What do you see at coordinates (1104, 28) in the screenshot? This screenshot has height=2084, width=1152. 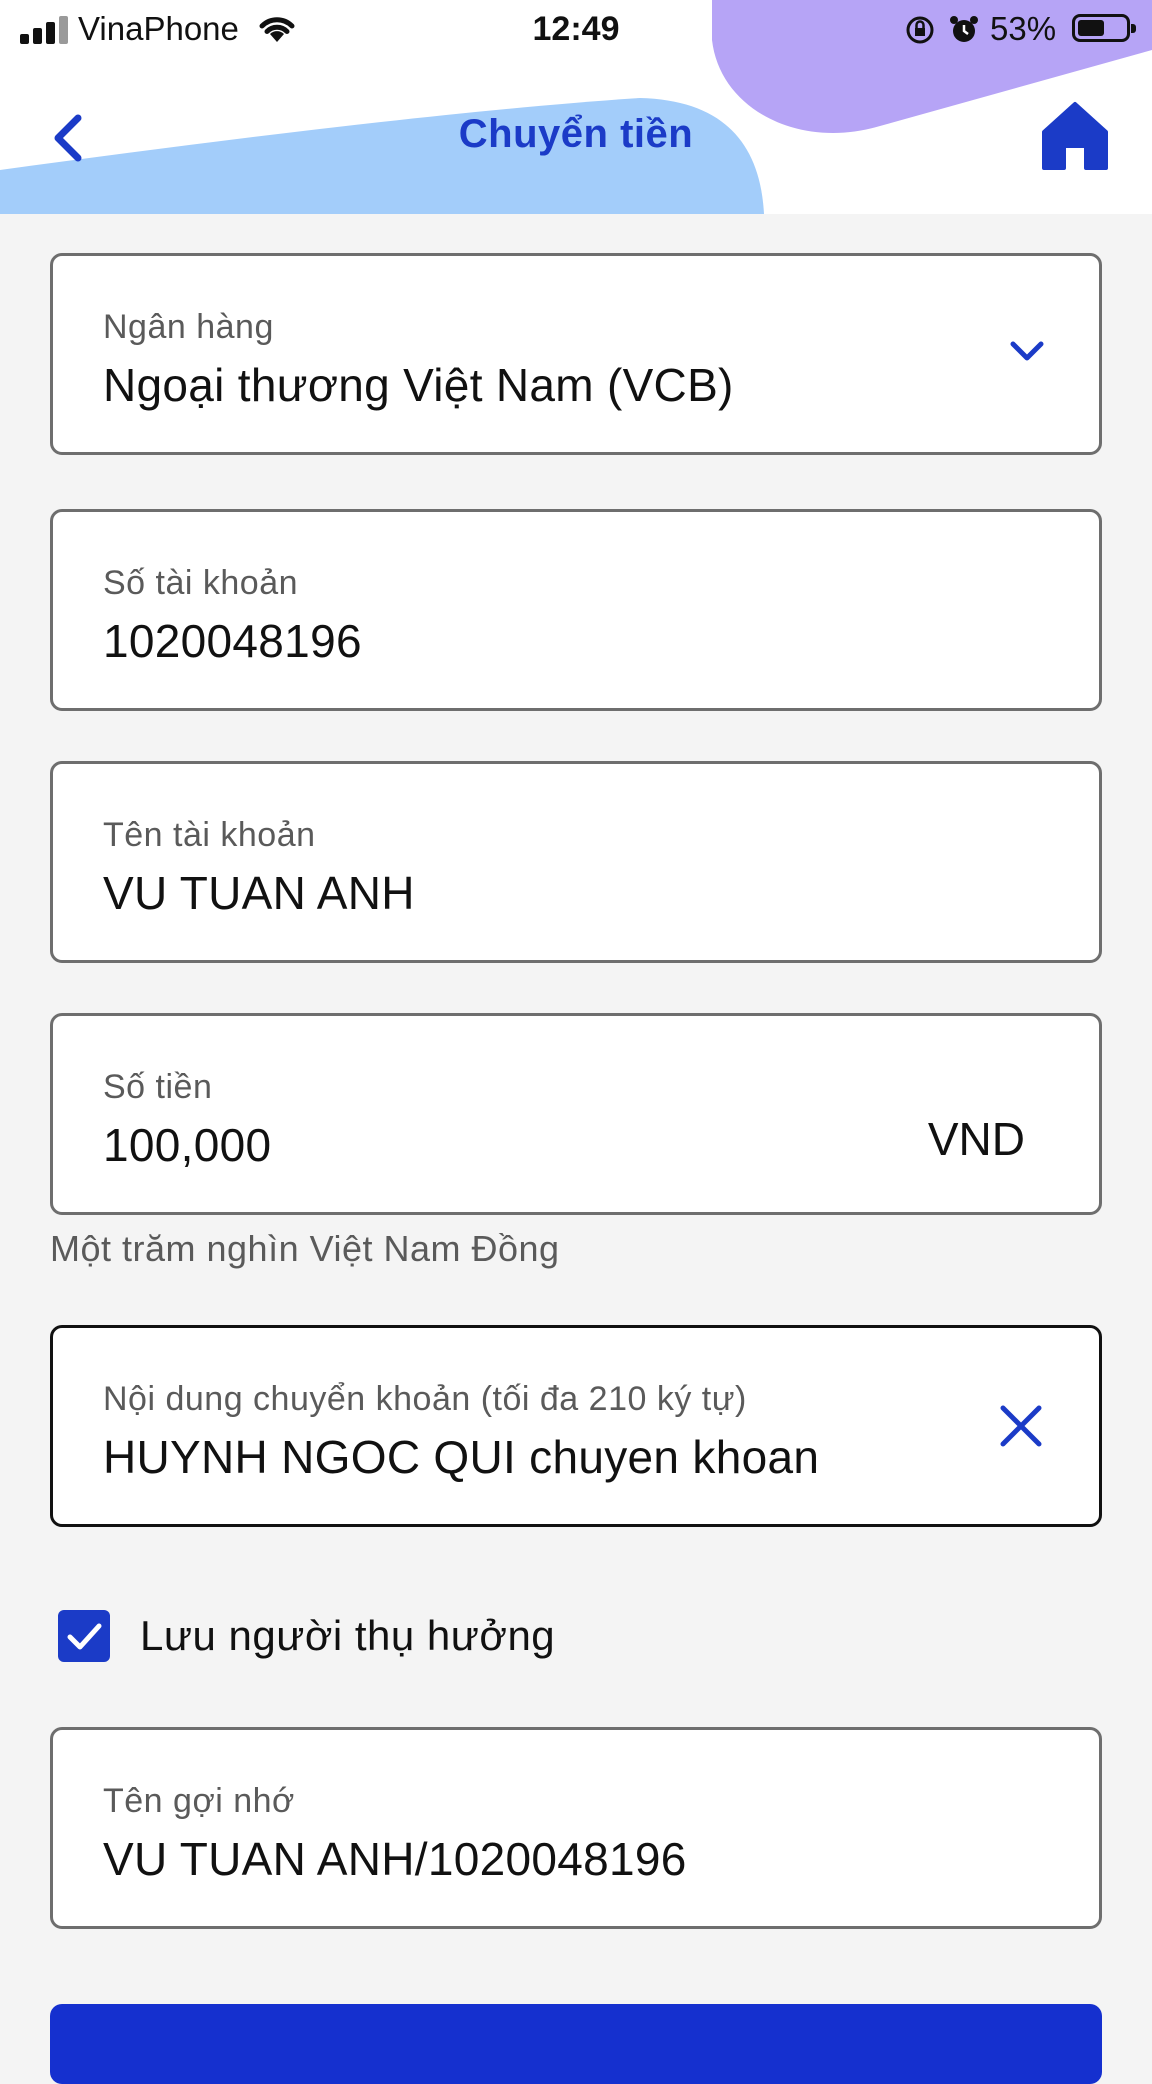 I see `battery-icon` at bounding box center [1104, 28].